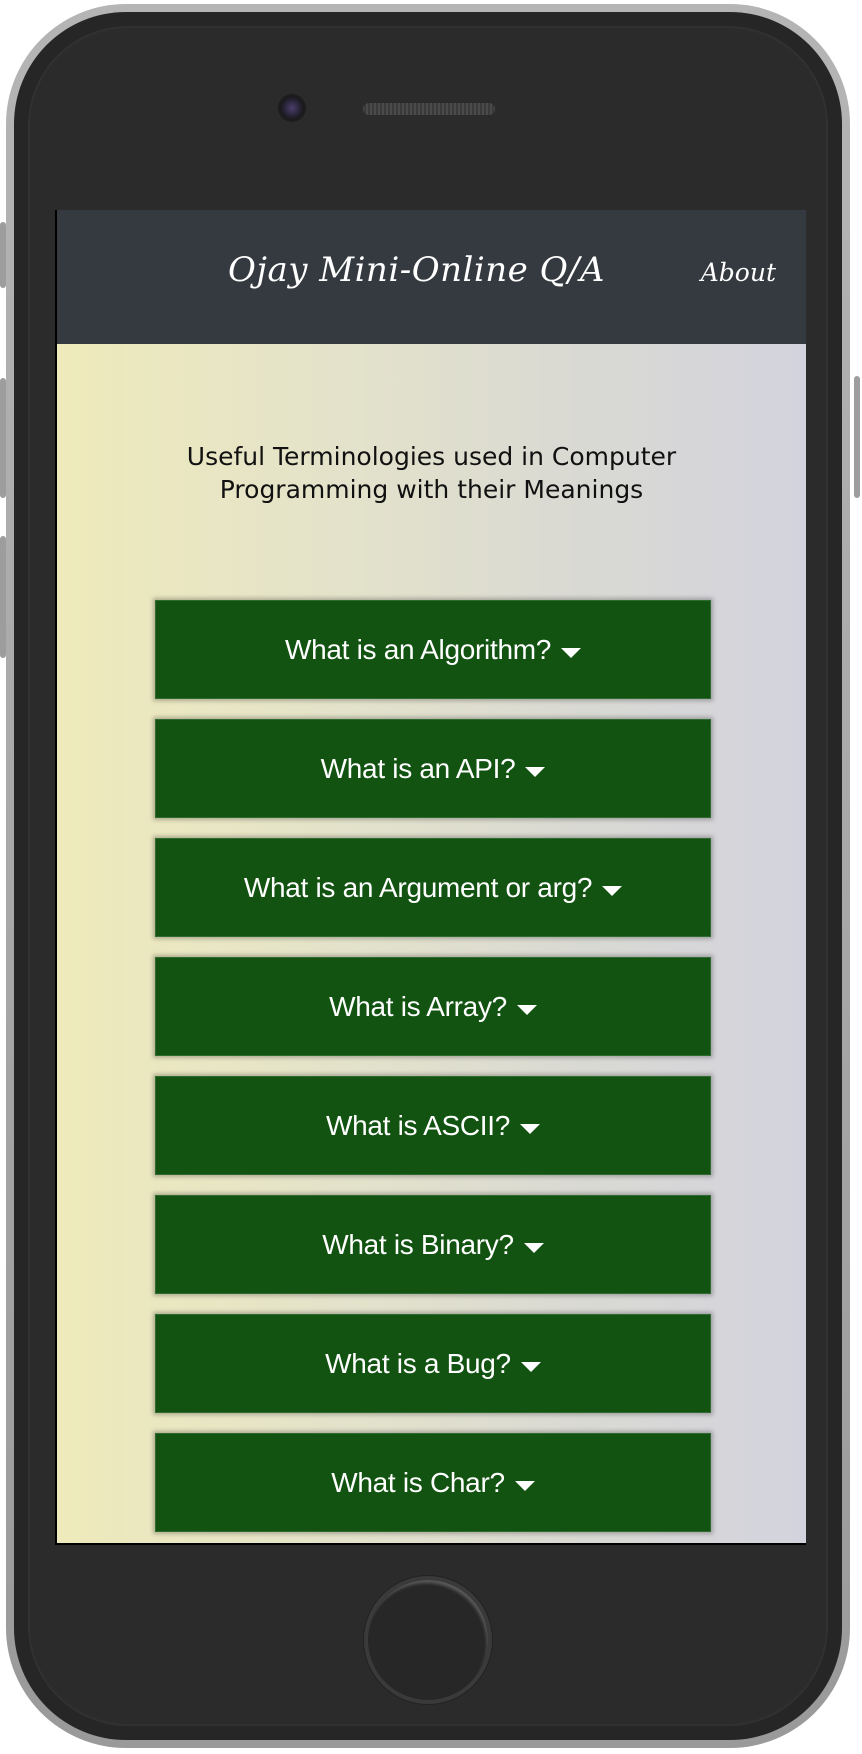 This screenshot has width=862, height=1754. I want to click on question-item-array: What is Array?, so click(433, 1006).